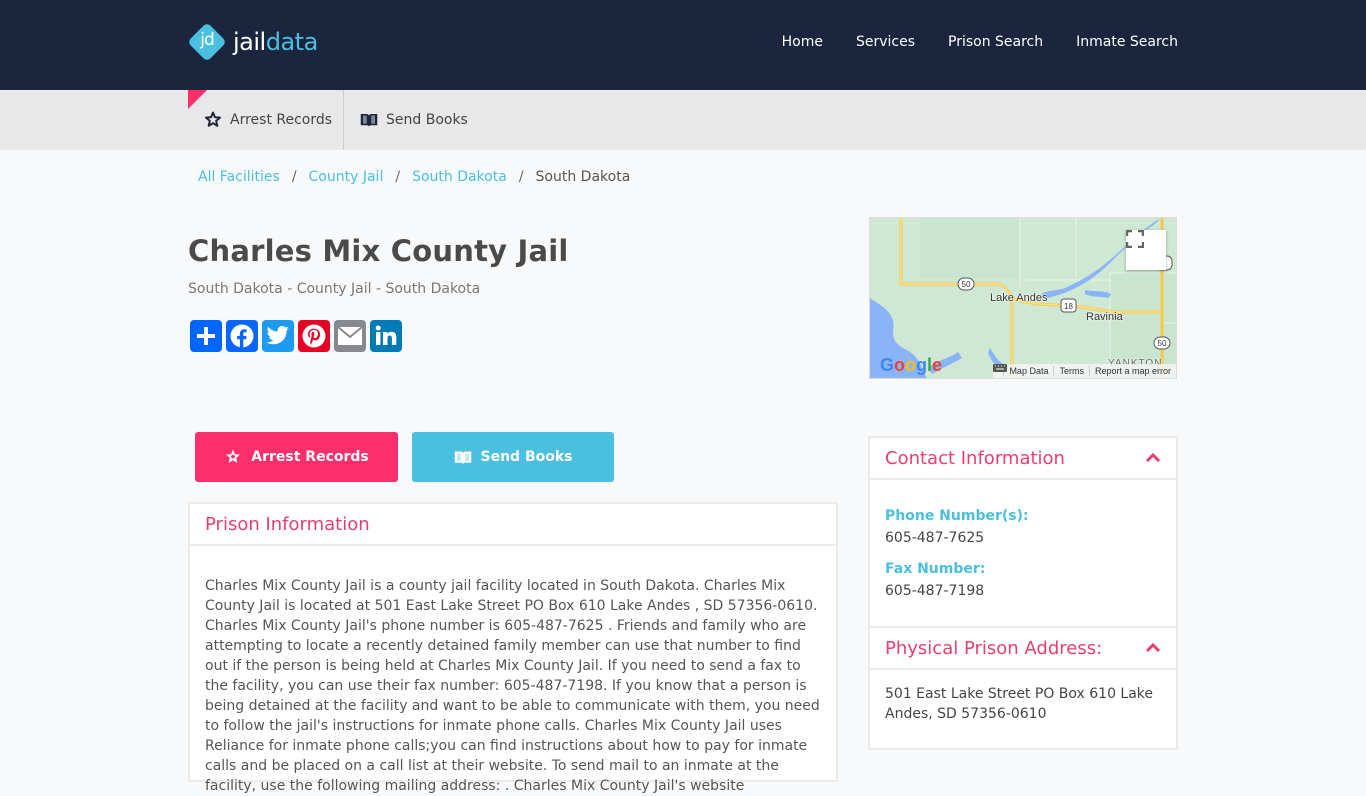 This screenshot has width=1366, height=796. I want to click on page-title: Charles Mix County Jail, so click(378, 251).